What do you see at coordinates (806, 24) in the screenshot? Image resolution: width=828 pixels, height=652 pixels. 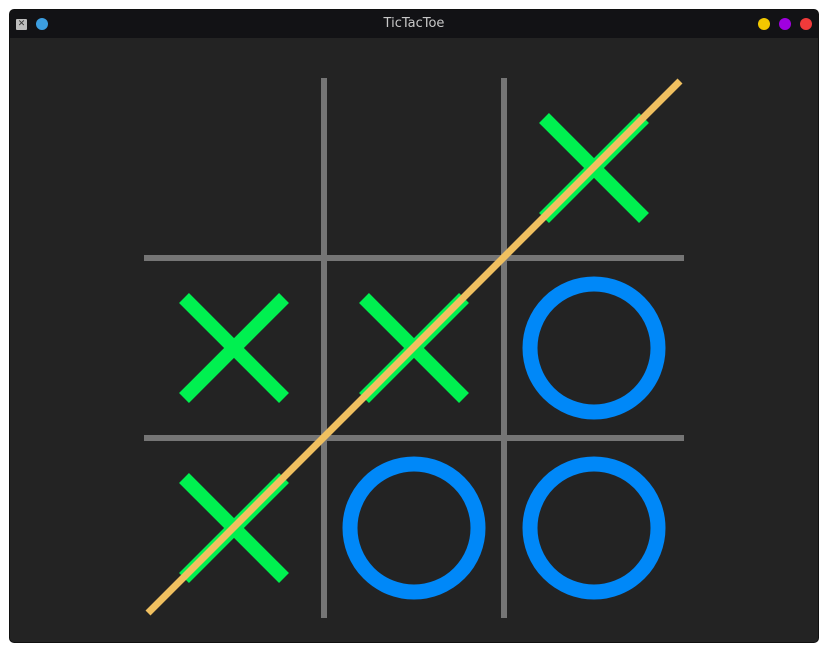 I see `close-button` at bounding box center [806, 24].